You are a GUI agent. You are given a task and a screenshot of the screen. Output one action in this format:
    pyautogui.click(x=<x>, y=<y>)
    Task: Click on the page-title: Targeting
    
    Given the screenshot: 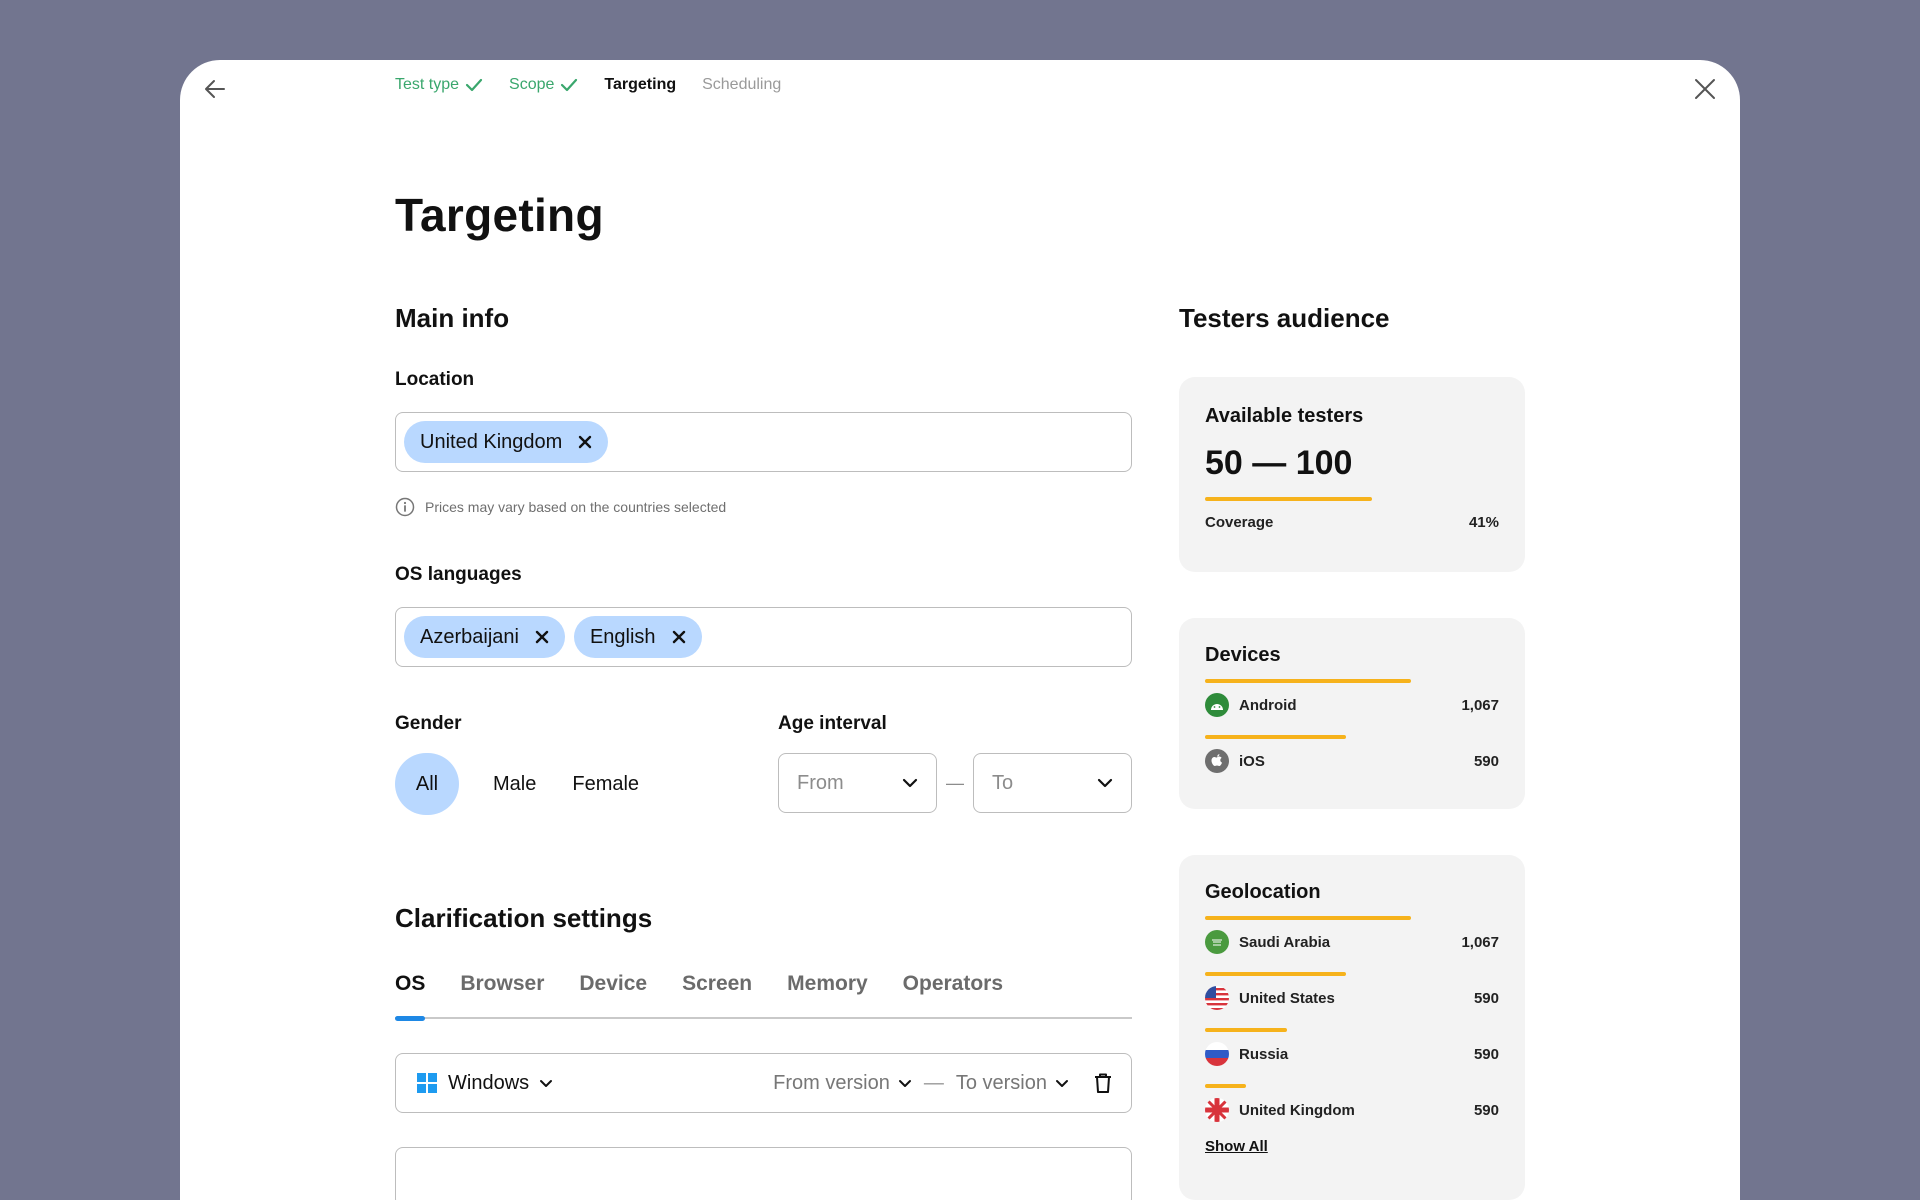 What is the action you would take?
    pyautogui.click(x=499, y=215)
    